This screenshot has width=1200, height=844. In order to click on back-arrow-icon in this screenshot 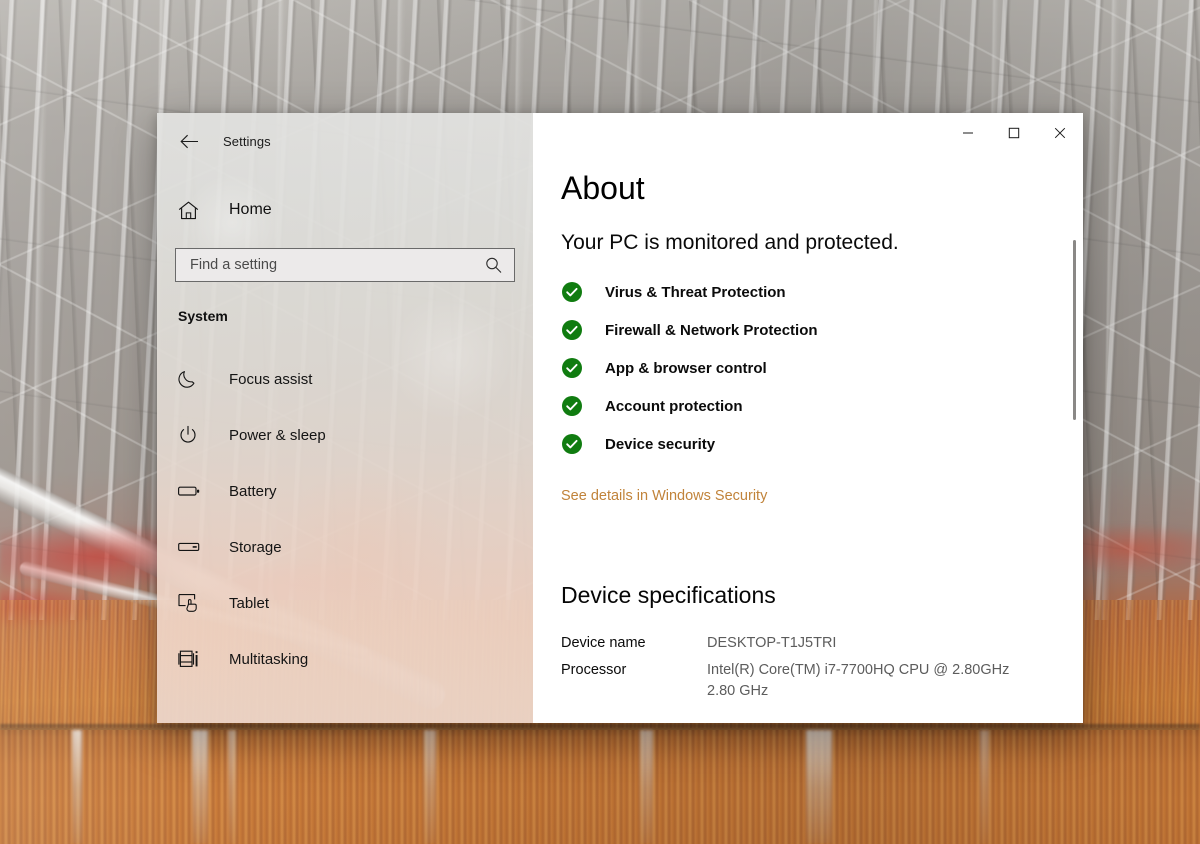, I will do `click(189, 141)`.